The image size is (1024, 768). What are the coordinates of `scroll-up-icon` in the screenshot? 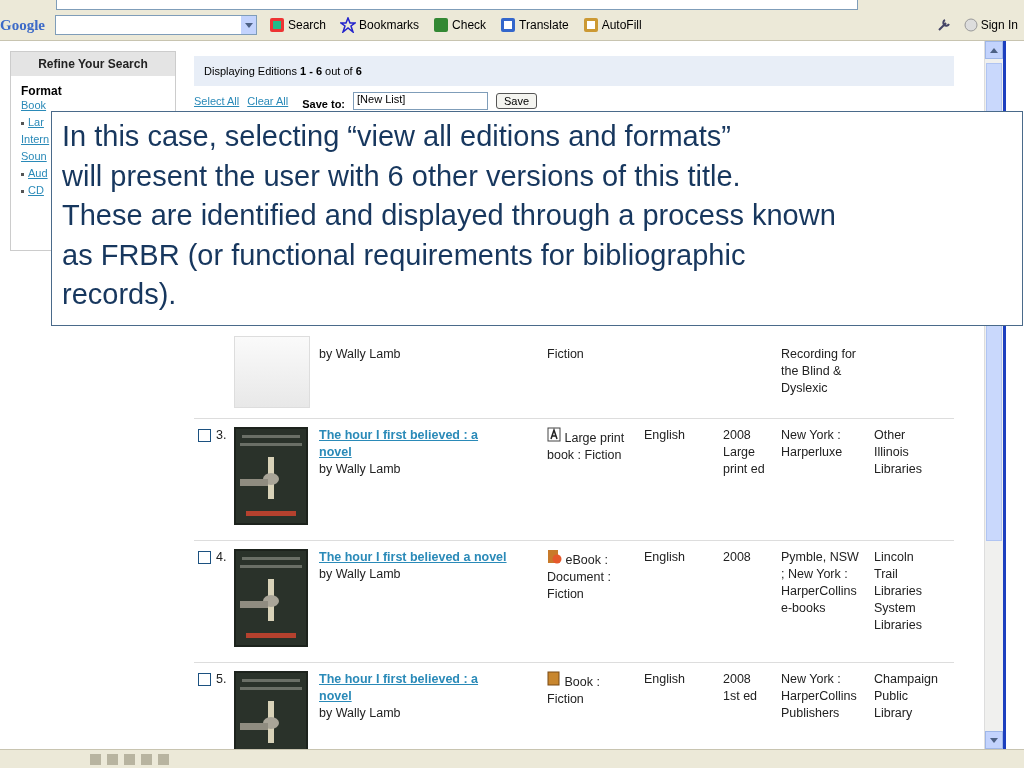 It's located at (994, 50).